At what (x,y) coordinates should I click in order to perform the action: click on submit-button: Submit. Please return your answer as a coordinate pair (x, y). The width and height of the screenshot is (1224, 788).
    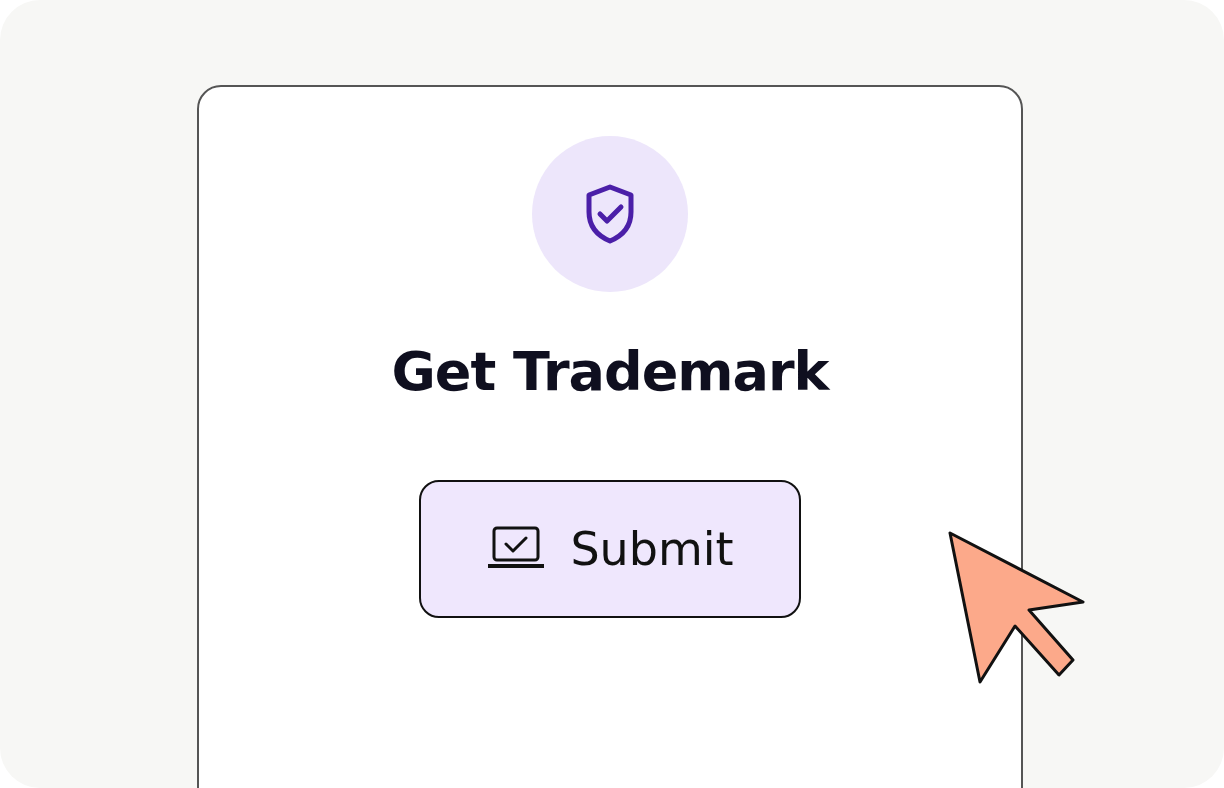
    Looking at the image, I should click on (610, 549).